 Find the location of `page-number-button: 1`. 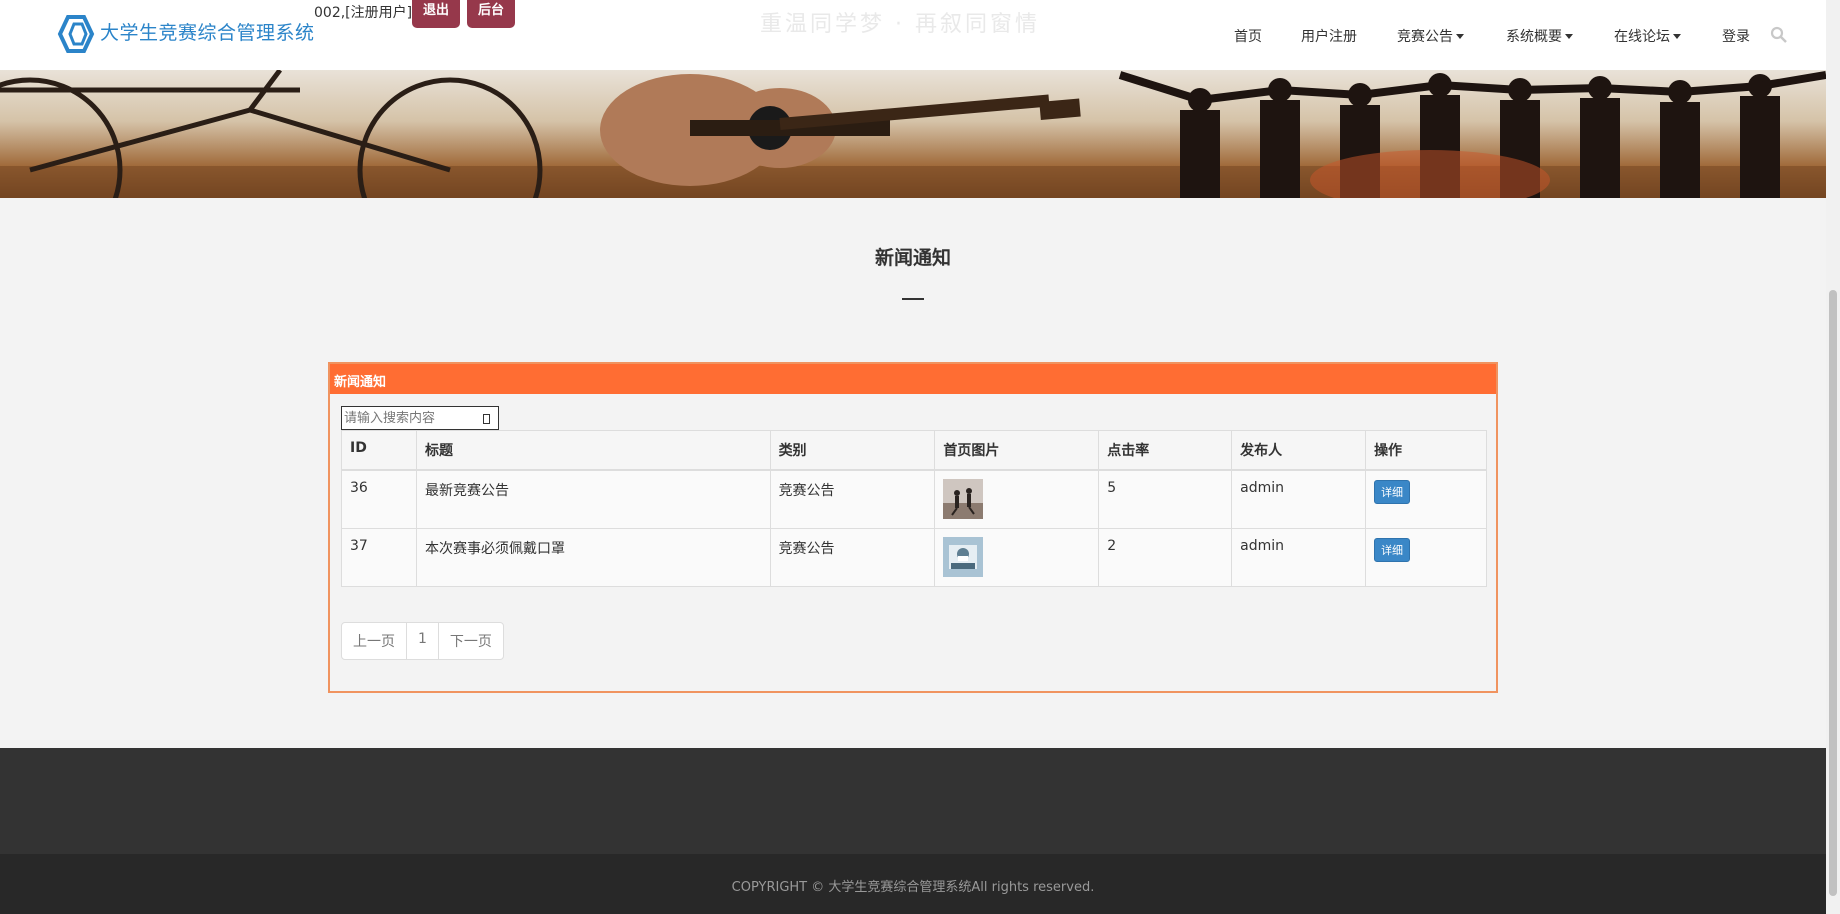

page-number-button: 1 is located at coordinates (423, 641).